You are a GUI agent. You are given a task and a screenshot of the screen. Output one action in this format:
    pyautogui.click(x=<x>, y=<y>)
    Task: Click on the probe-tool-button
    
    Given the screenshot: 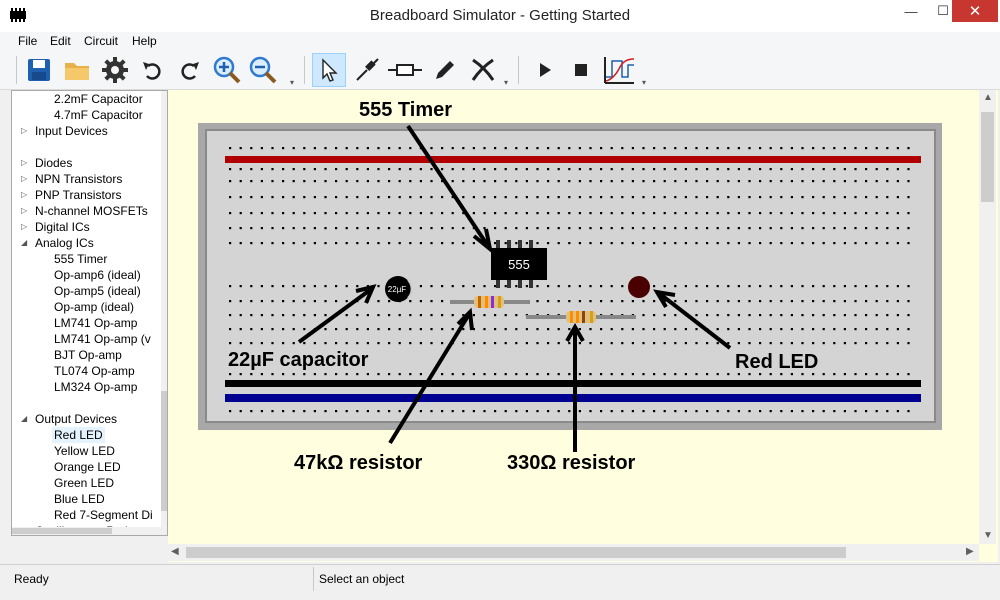 What is the action you would take?
    pyautogui.click(x=367, y=70)
    